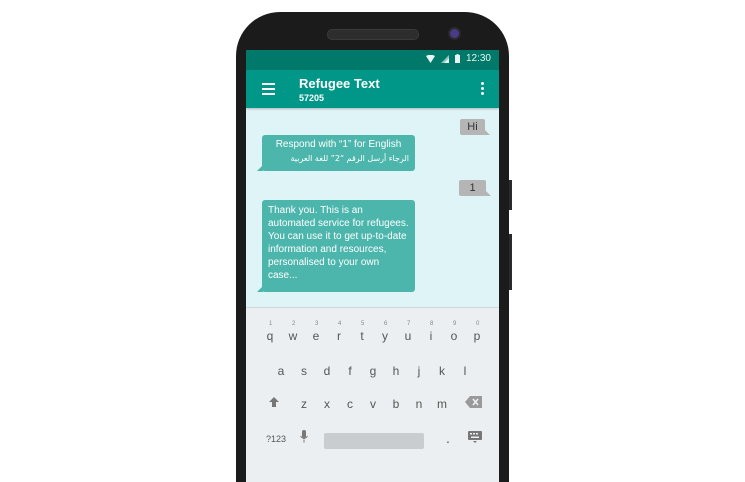 Image resolution: width=745 pixels, height=482 pixels. I want to click on period-key: ., so click(448, 438).